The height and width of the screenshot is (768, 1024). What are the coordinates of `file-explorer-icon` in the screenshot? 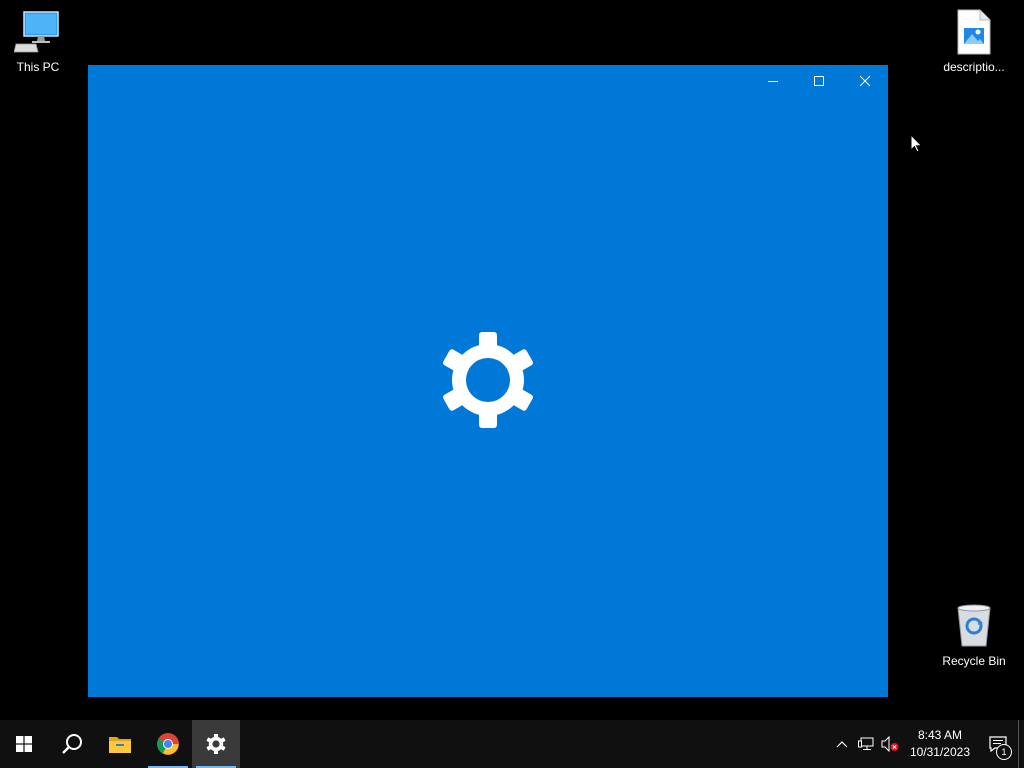 It's located at (120, 745).